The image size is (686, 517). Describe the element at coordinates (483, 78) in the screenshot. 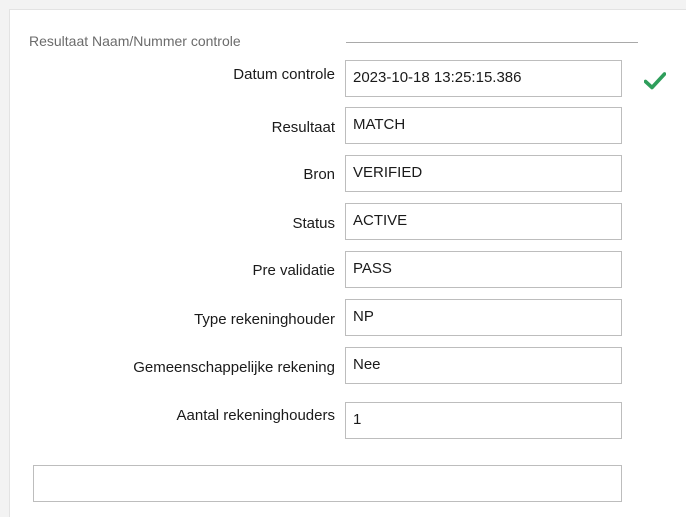

I see `field-datum-controle: 2023-10-18 13:25:15.386` at that location.